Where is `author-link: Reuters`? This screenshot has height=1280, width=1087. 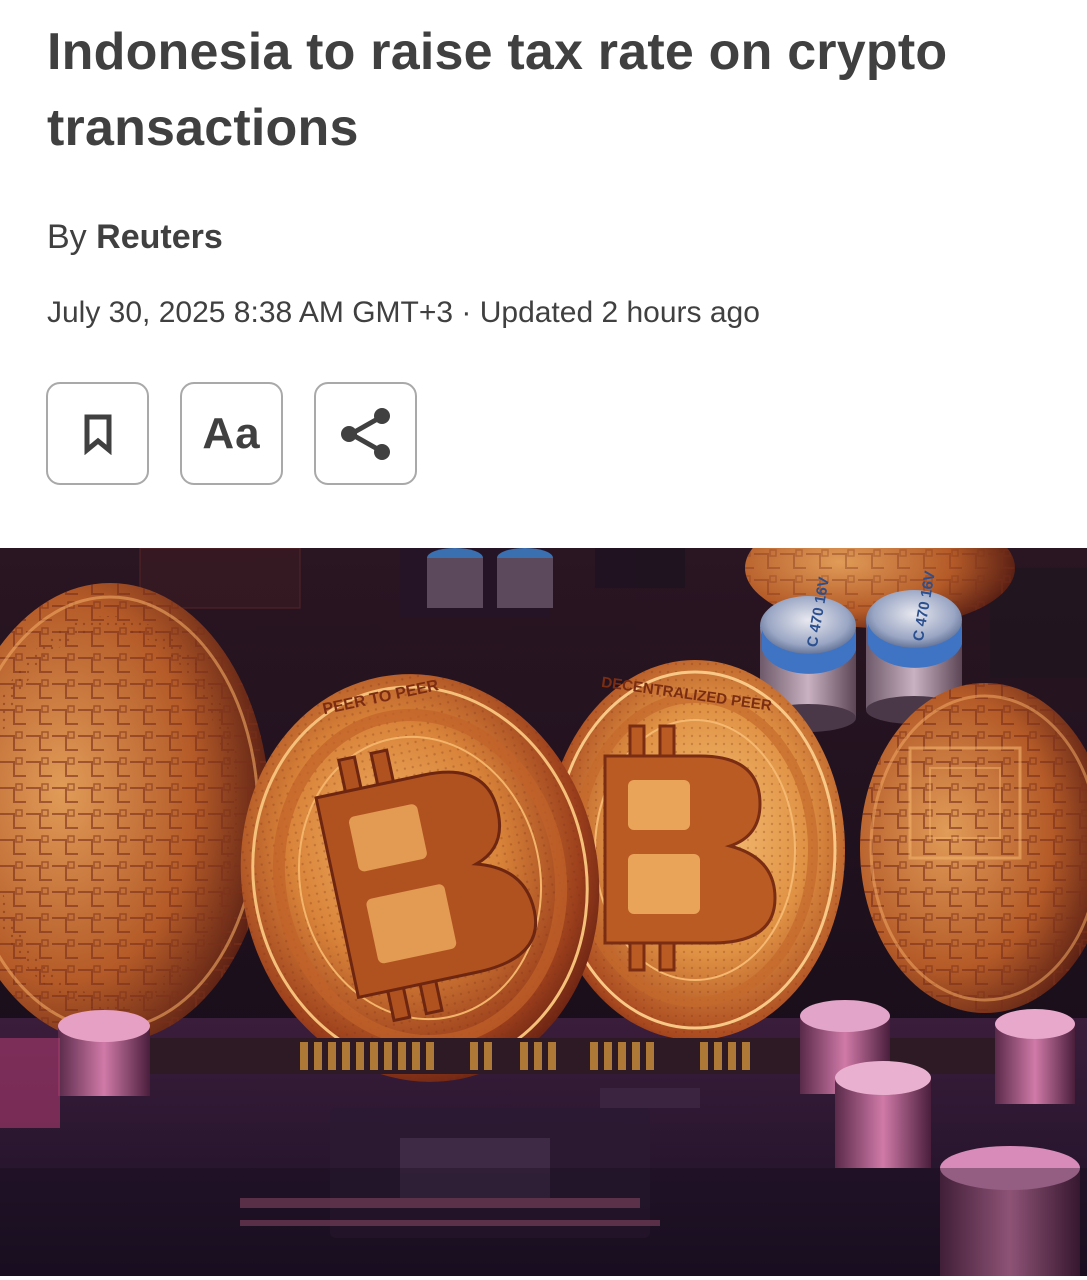
author-link: Reuters is located at coordinates (159, 237).